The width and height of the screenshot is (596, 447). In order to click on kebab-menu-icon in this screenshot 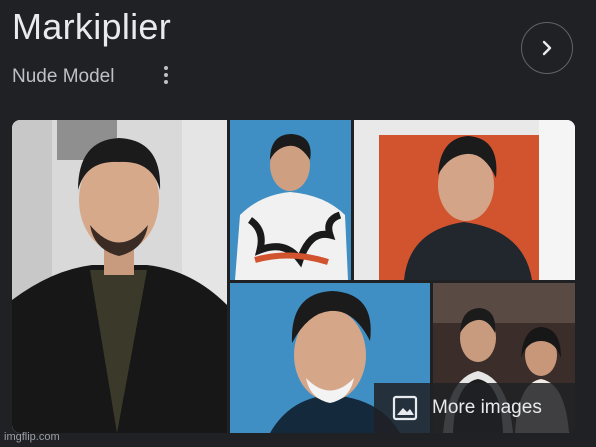, I will do `click(166, 75)`.